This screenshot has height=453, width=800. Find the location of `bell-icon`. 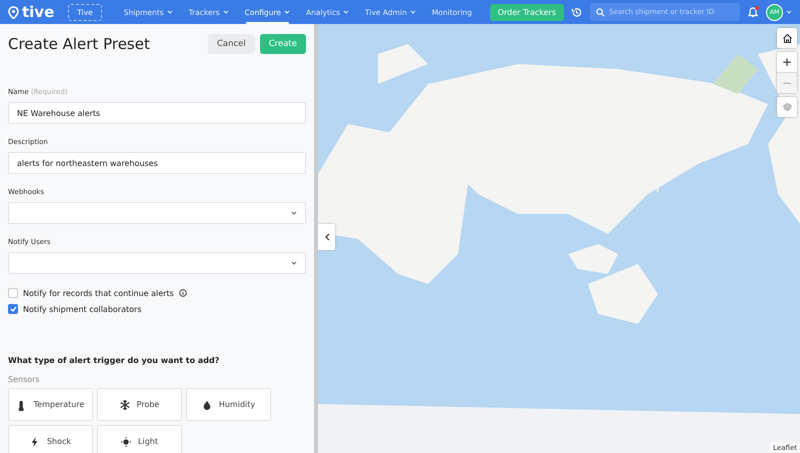

bell-icon is located at coordinates (753, 12).